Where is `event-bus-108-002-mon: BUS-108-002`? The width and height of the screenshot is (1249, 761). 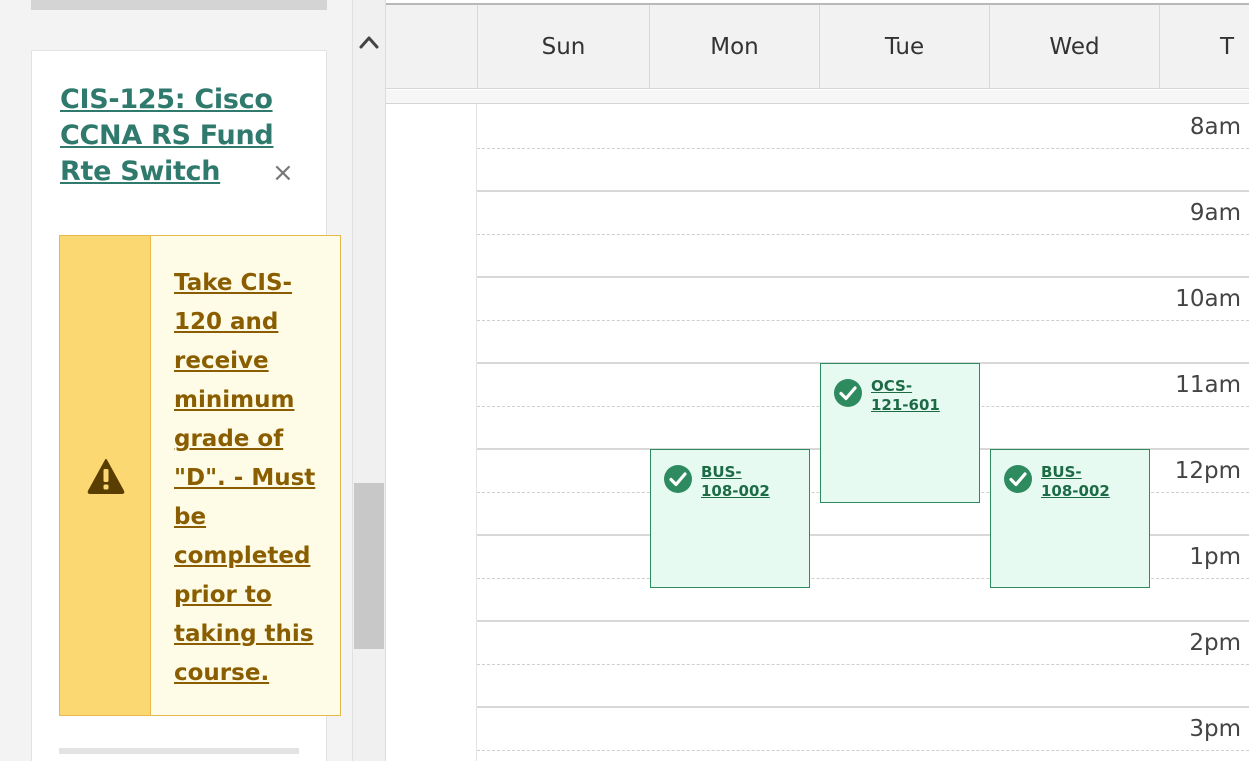 event-bus-108-002-mon: BUS-108-002 is located at coordinates (730, 518).